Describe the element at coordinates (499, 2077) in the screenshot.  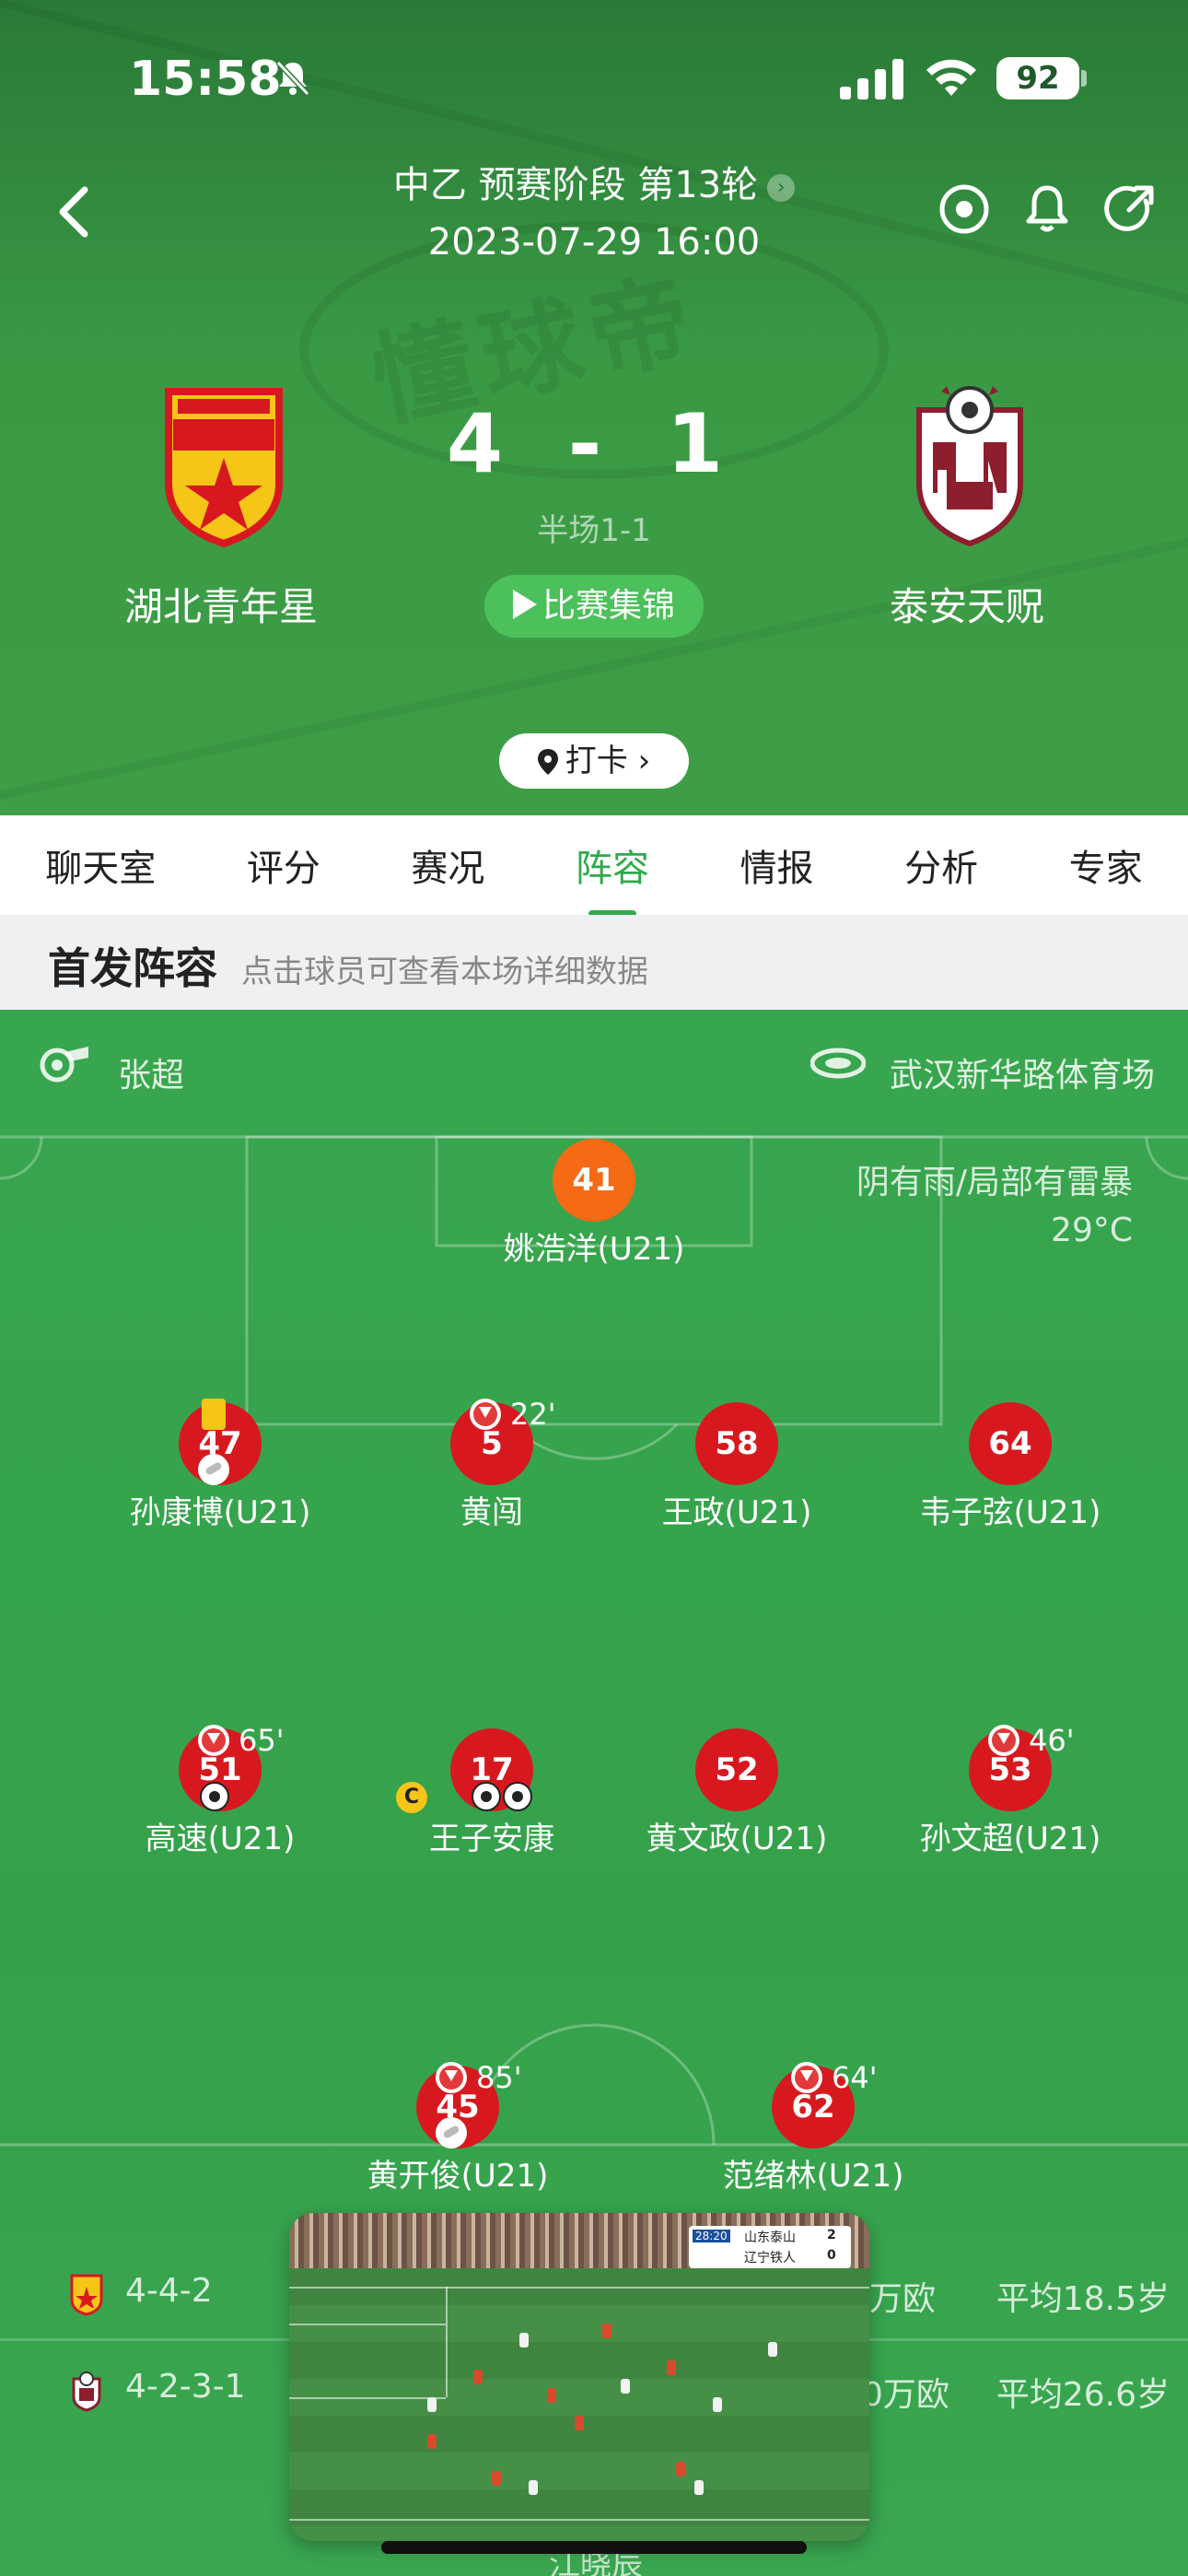
I see `sub-time: 85'` at that location.